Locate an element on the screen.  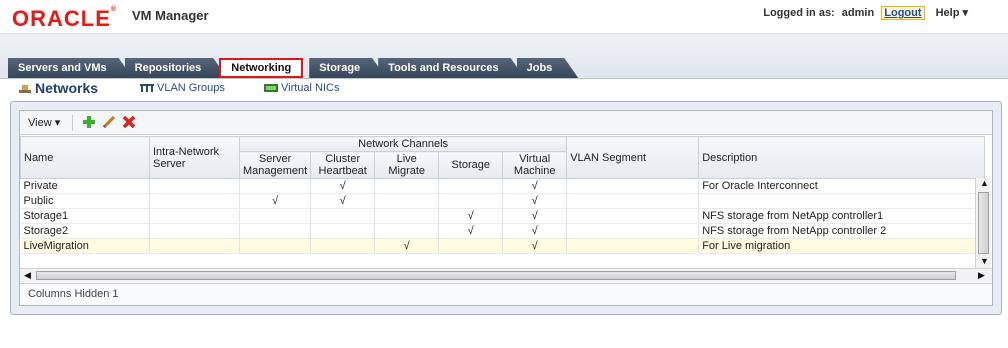
username: admin is located at coordinates (858, 13).